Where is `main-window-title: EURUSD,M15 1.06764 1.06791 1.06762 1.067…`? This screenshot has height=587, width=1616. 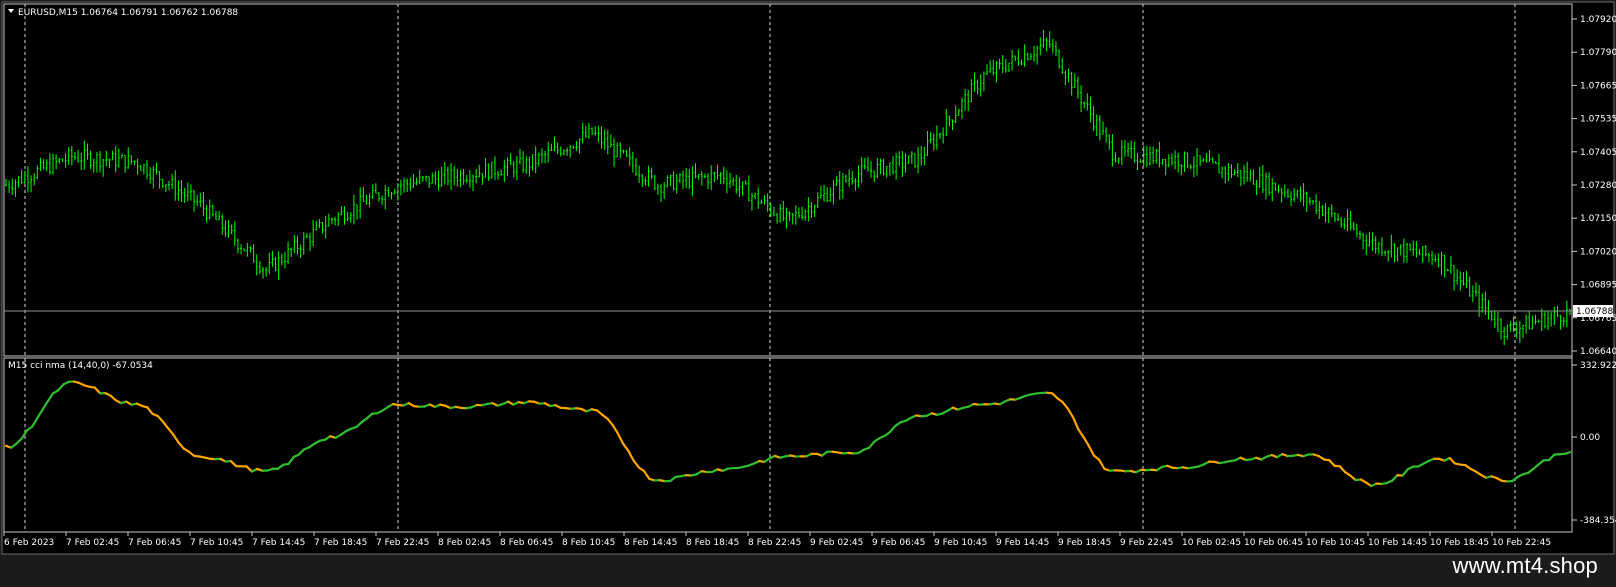 main-window-title: EURUSD,M15 1.06764 1.06791 1.06762 1.067… is located at coordinates (128, 13).